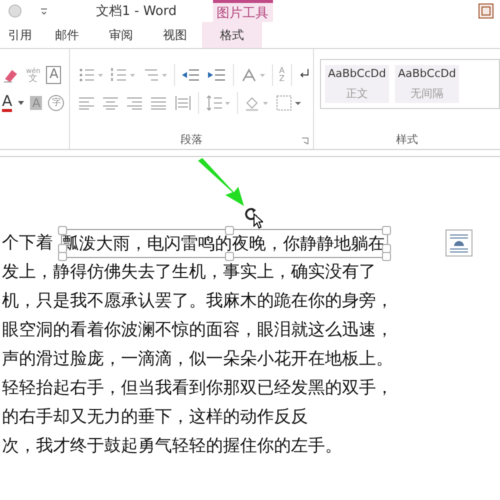 The width and height of the screenshot is (500, 500). What do you see at coordinates (258, 221) in the screenshot?
I see `mouse-cursor-icon` at bounding box center [258, 221].